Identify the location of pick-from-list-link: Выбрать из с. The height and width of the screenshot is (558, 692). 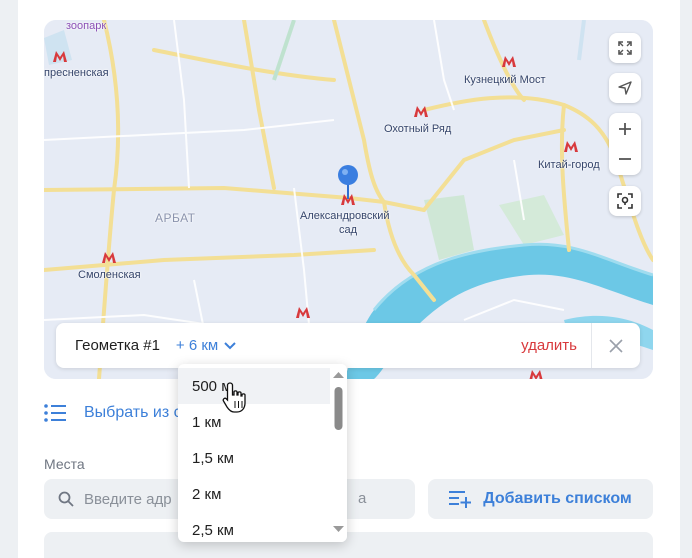
(113, 413).